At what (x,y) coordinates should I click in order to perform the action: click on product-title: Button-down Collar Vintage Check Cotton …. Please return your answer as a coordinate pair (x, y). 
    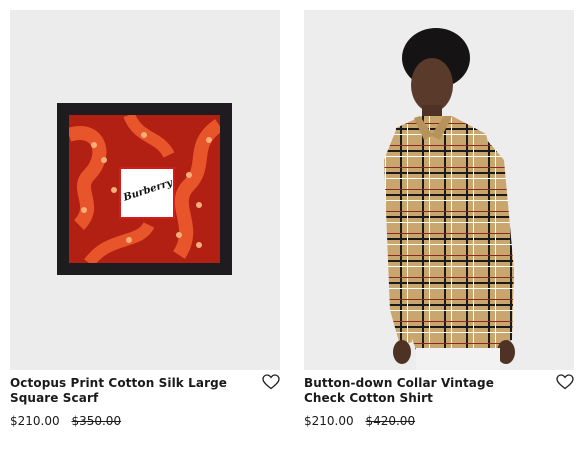
    Looking at the image, I should click on (420, 391).